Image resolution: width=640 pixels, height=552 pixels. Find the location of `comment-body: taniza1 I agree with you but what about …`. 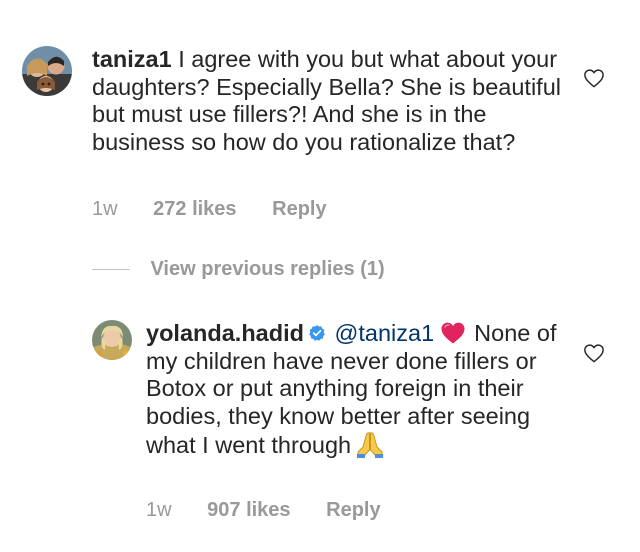

comment-body: taniza1 I agree with you but what about … is located at coordinates (327, 101).